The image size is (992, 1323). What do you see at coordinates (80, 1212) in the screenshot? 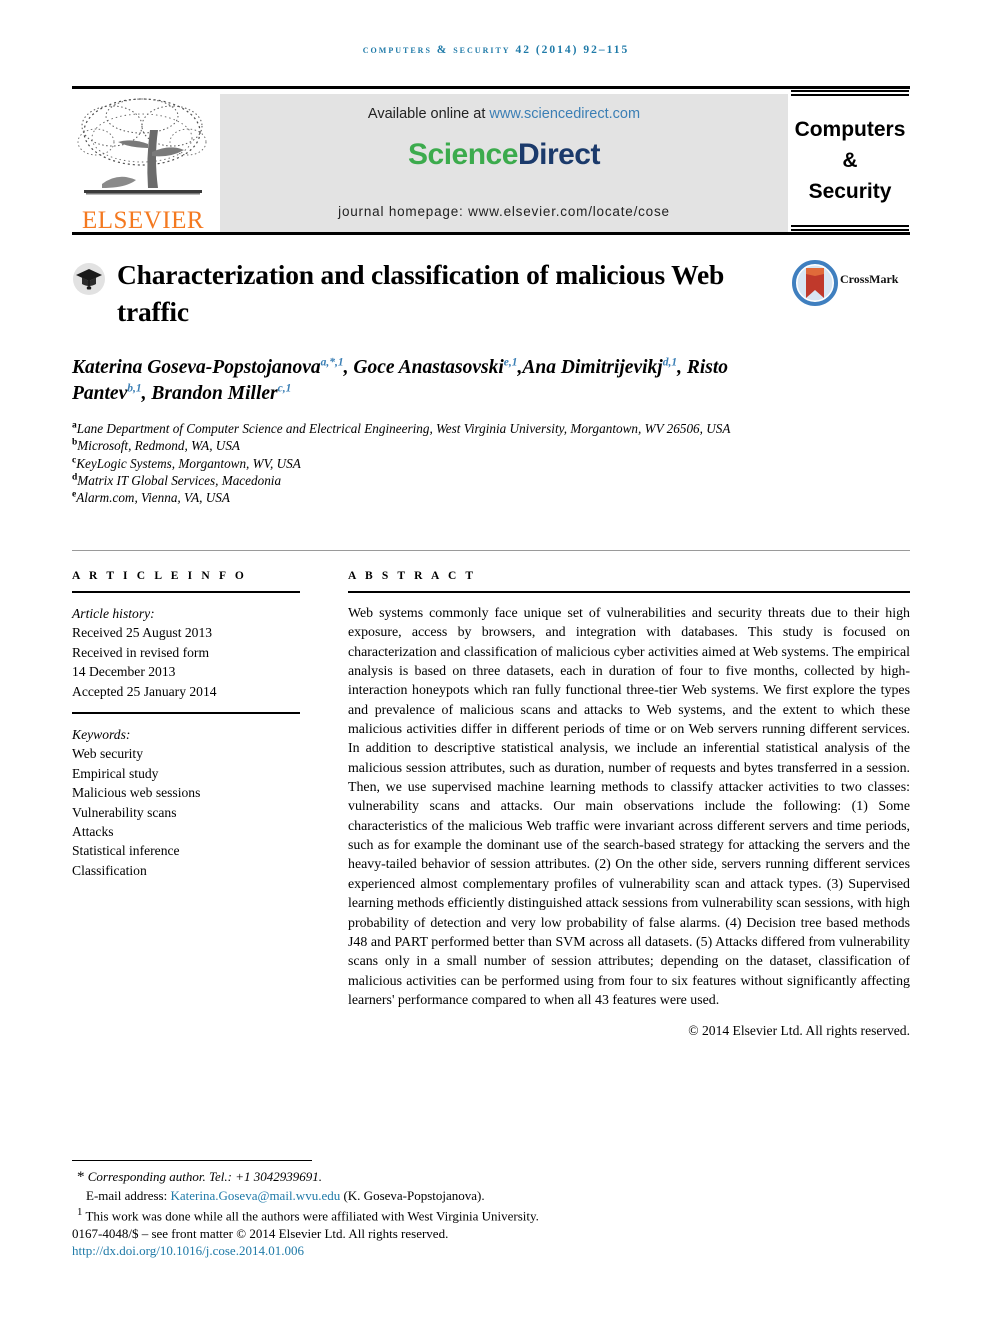
I see `footnote-note1-mark: 1` at bounding box center [80, 1212].